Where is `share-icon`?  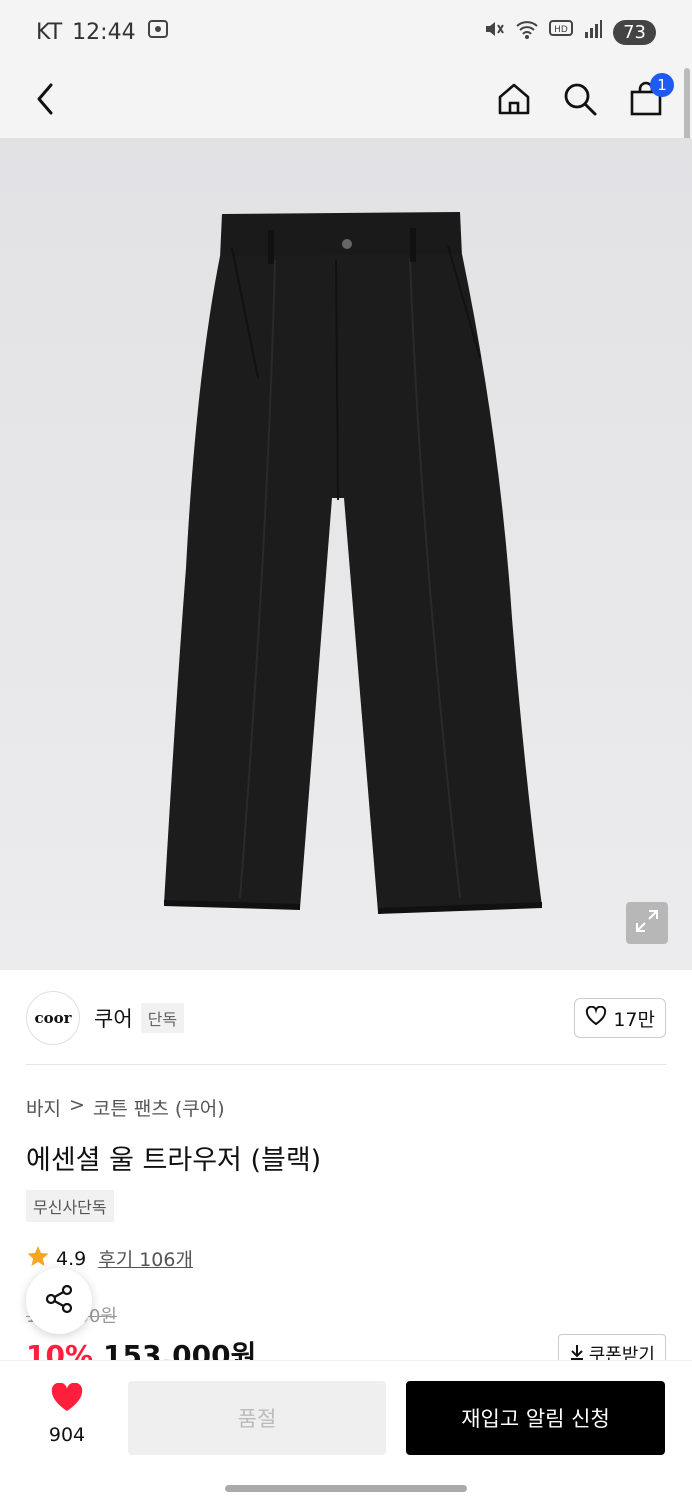 share-icon is located at coordinates (59, 1301).